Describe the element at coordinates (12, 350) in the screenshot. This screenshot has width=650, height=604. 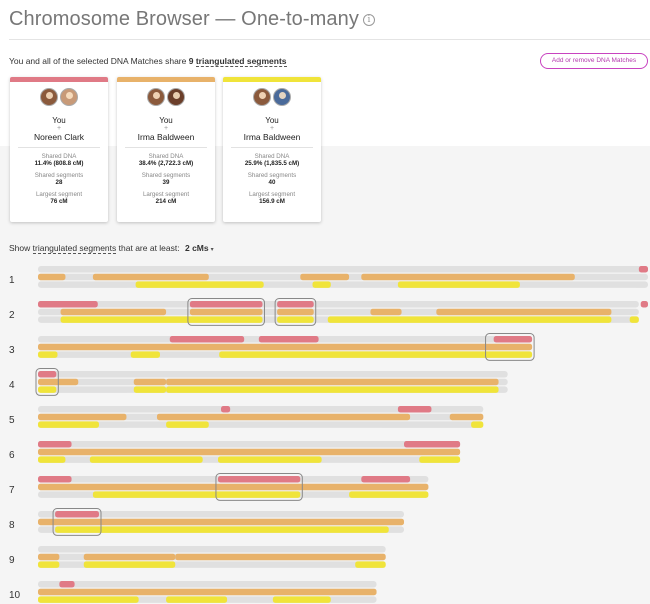
I see `chromosome-label: 3` at that location.